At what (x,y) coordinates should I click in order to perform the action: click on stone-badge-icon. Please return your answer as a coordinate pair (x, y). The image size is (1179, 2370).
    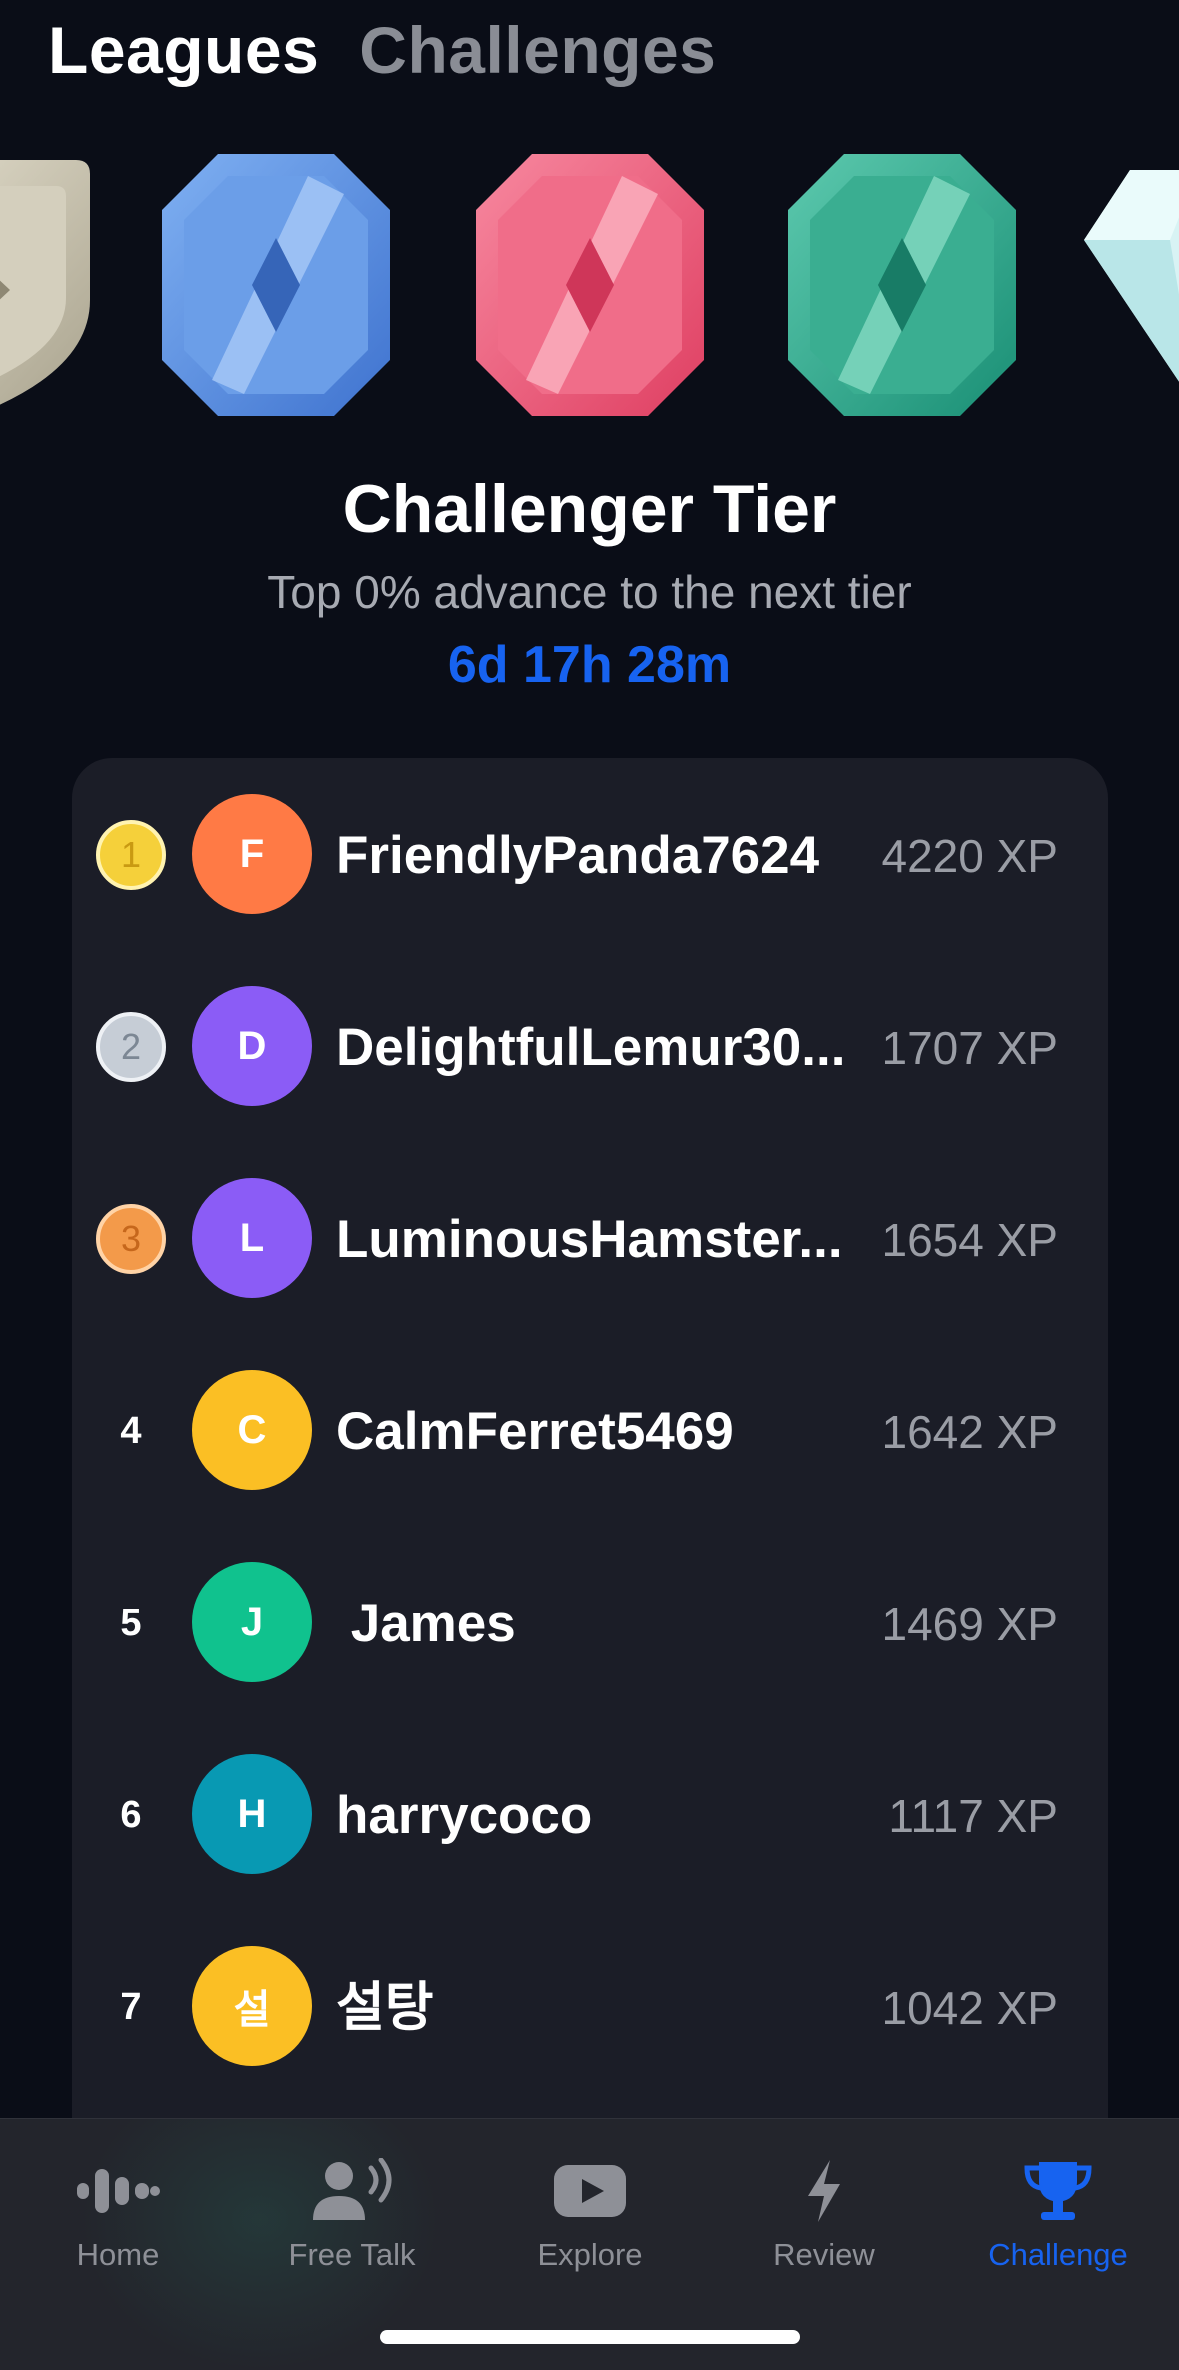
    Looking at the image, I should click on (48, 285).